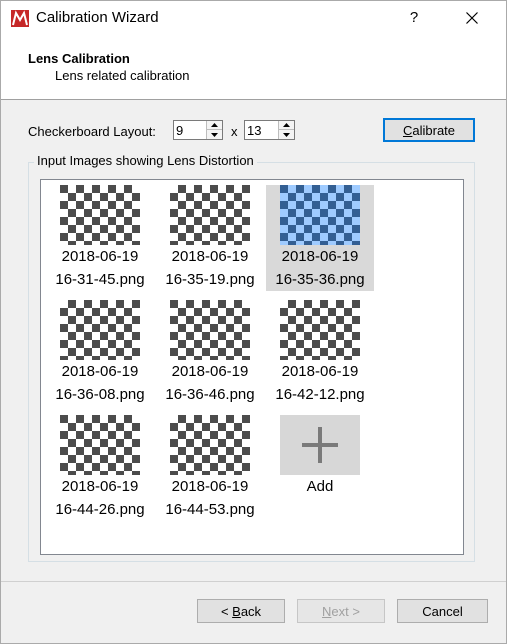  What do you see at coordinates (236, 611) in the screenshot?
I see `back-mnemonic: B` at bounding box center [236, 611].